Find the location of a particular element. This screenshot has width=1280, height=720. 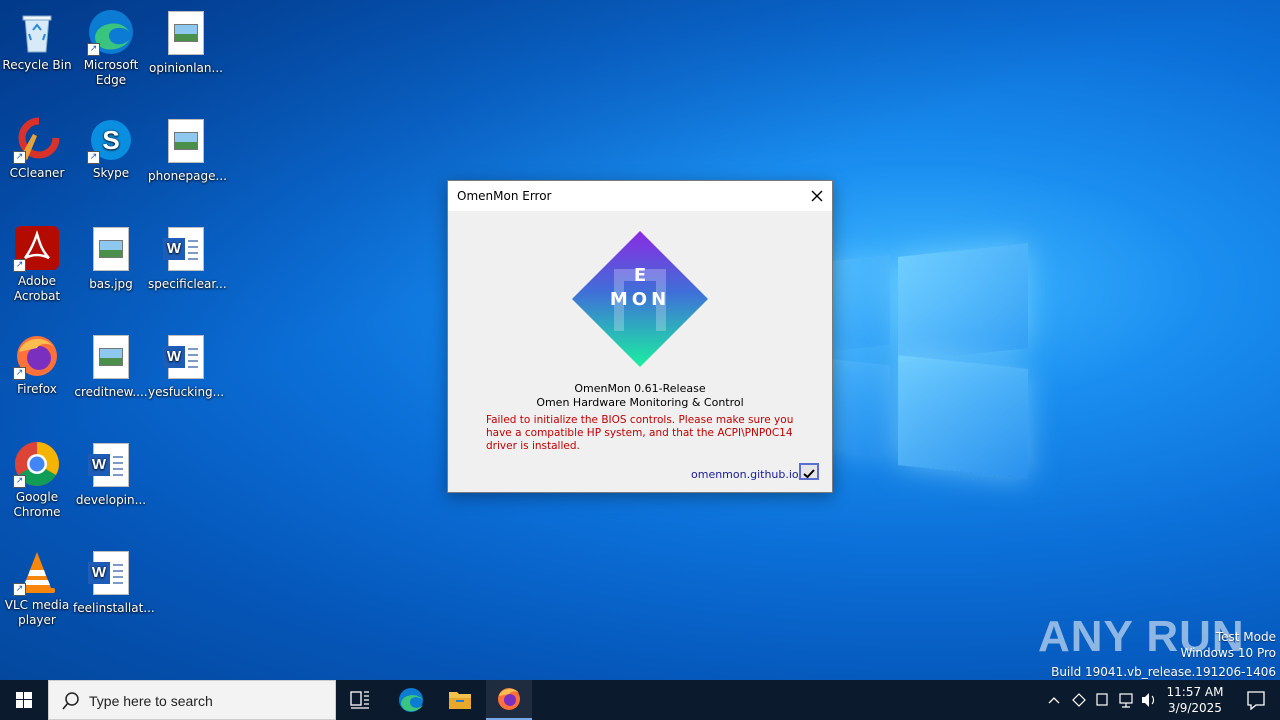

task-view-icon is located at coordinates (359, 700).